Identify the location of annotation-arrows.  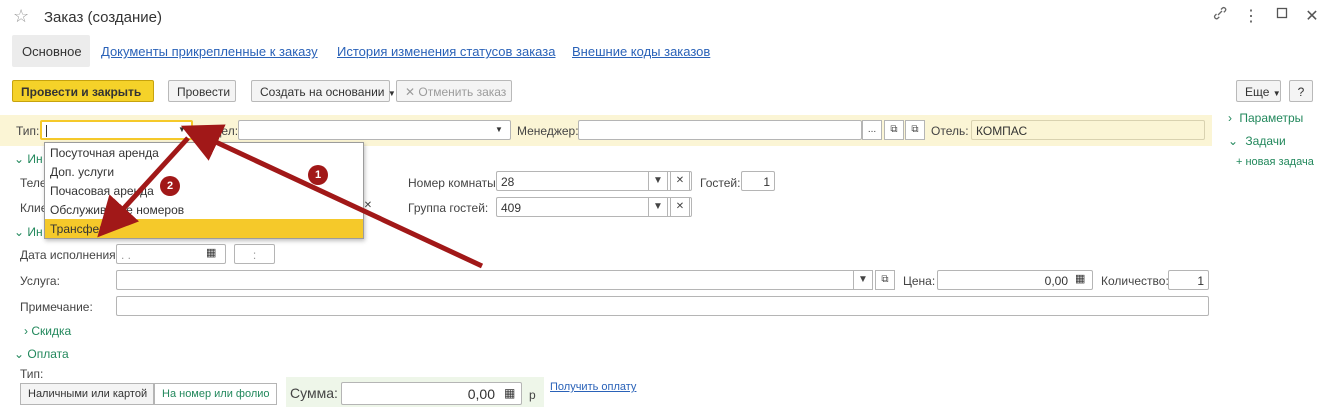
(290, 196).